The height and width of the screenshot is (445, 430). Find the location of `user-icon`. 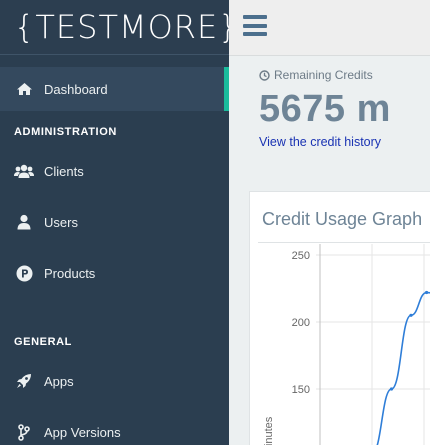

user-icon is located at coordinates (24, 222).